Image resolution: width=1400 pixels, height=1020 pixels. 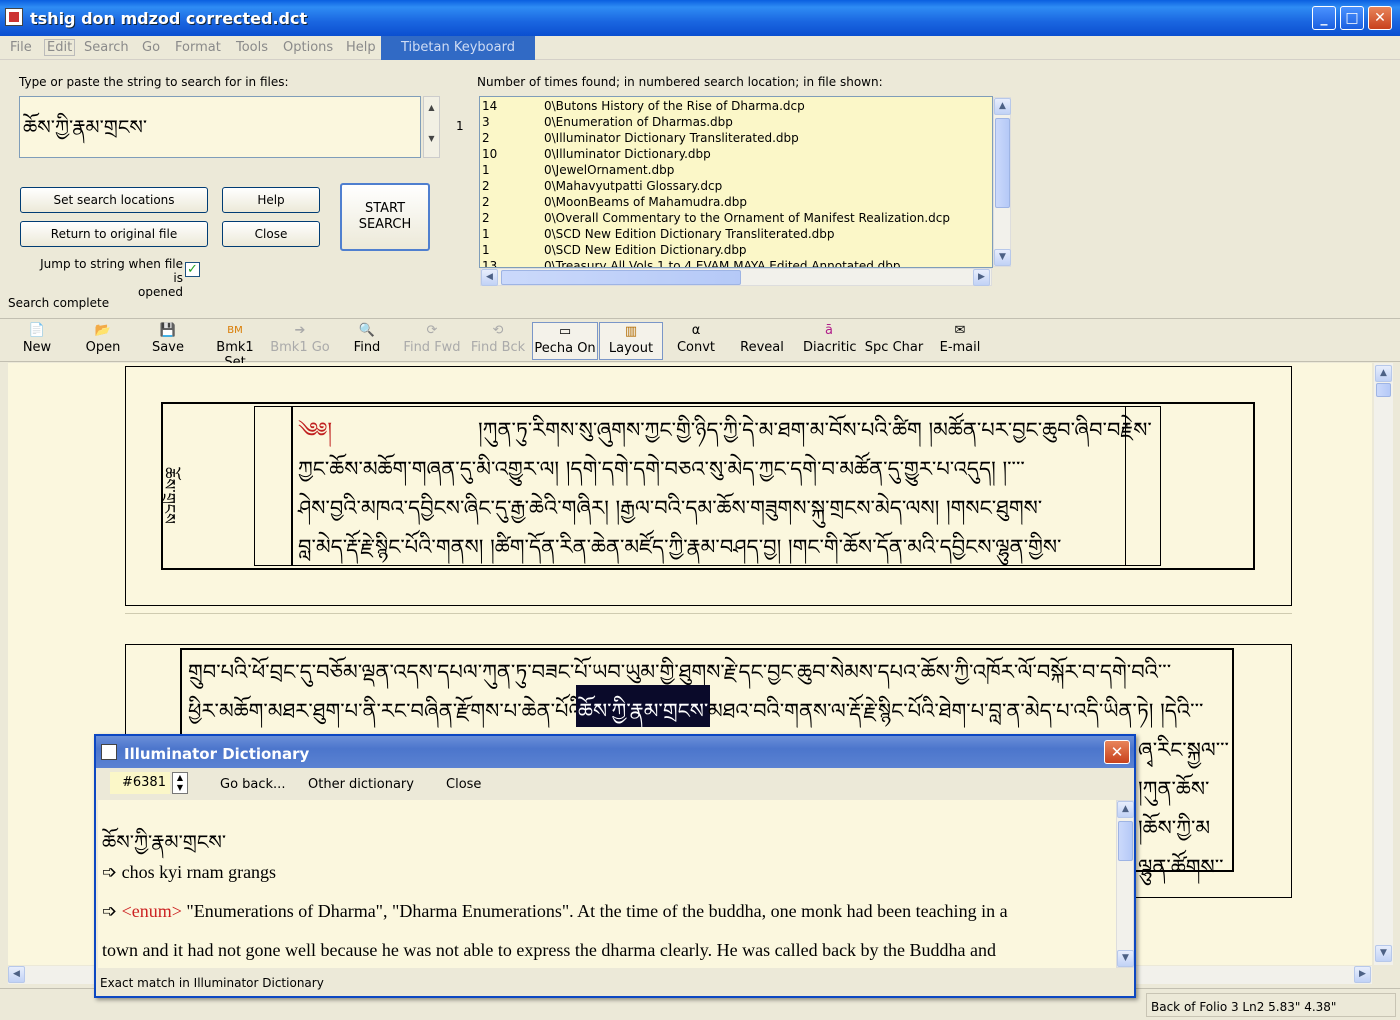 I want to click on page-2-fragment-4: ལྷུན་ཚོགས་་, so click(x=1181, y=867).